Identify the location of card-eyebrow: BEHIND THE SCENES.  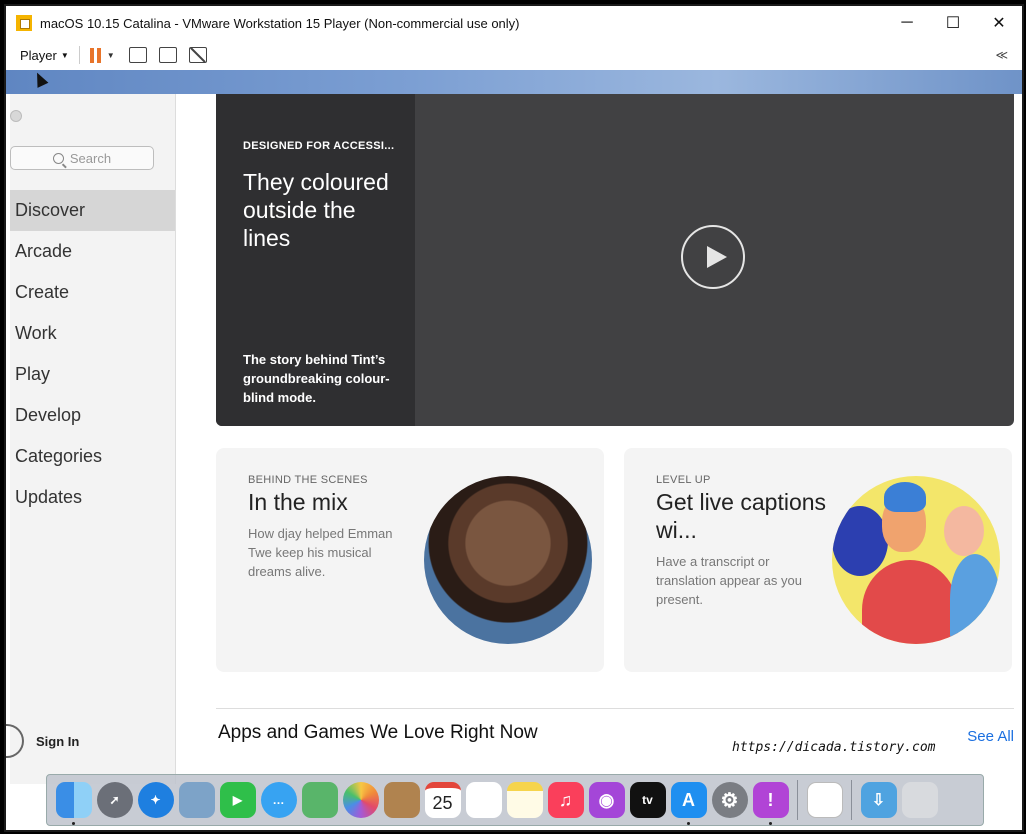
(308, 480).